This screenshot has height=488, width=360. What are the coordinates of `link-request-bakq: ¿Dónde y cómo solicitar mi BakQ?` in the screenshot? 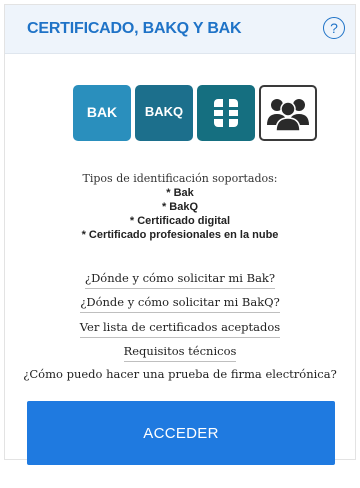 It's located at (180, 304).